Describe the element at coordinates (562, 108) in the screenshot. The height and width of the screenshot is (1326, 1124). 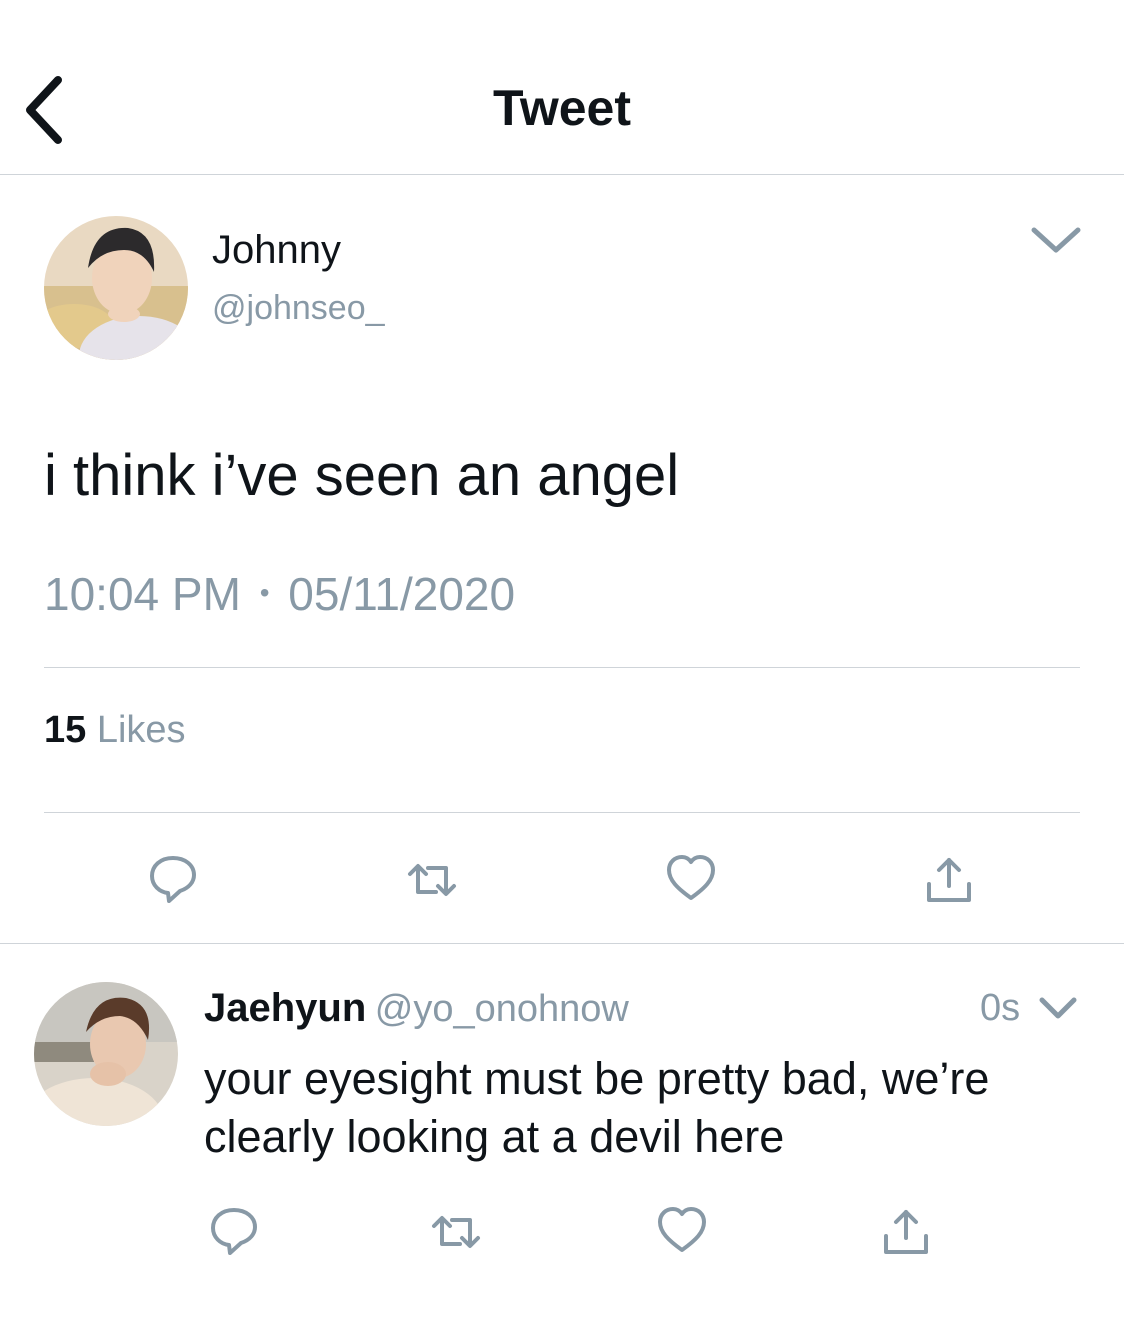
I see `page-title: Tweet` at that location.